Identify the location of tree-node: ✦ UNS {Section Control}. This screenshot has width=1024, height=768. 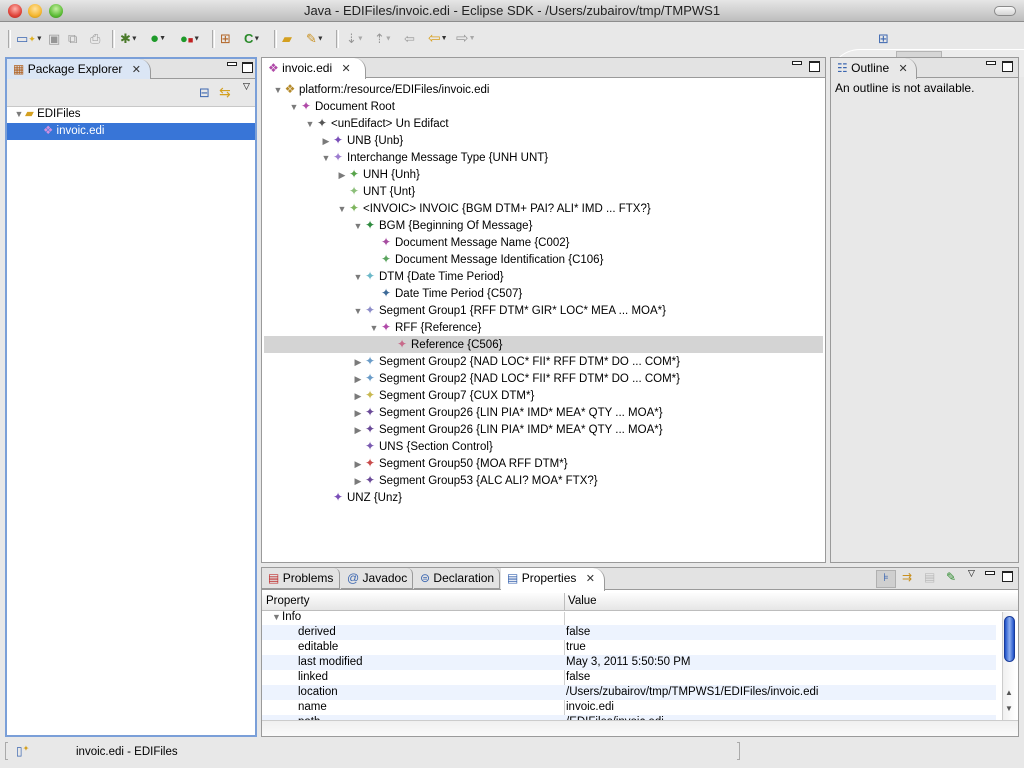
(378, 446).